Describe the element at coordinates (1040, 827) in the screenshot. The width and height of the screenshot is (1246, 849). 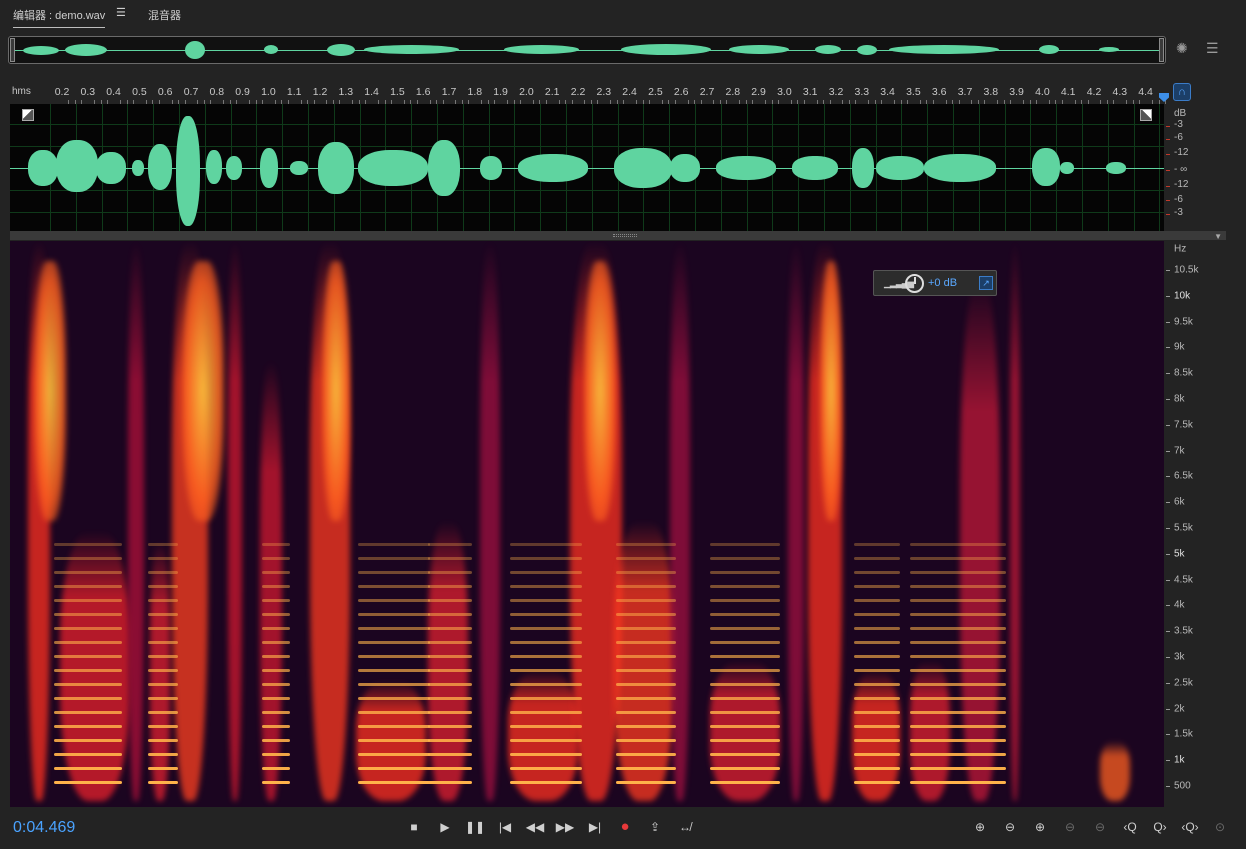
I see `zoom-in-time-button: ⊕` at that location.